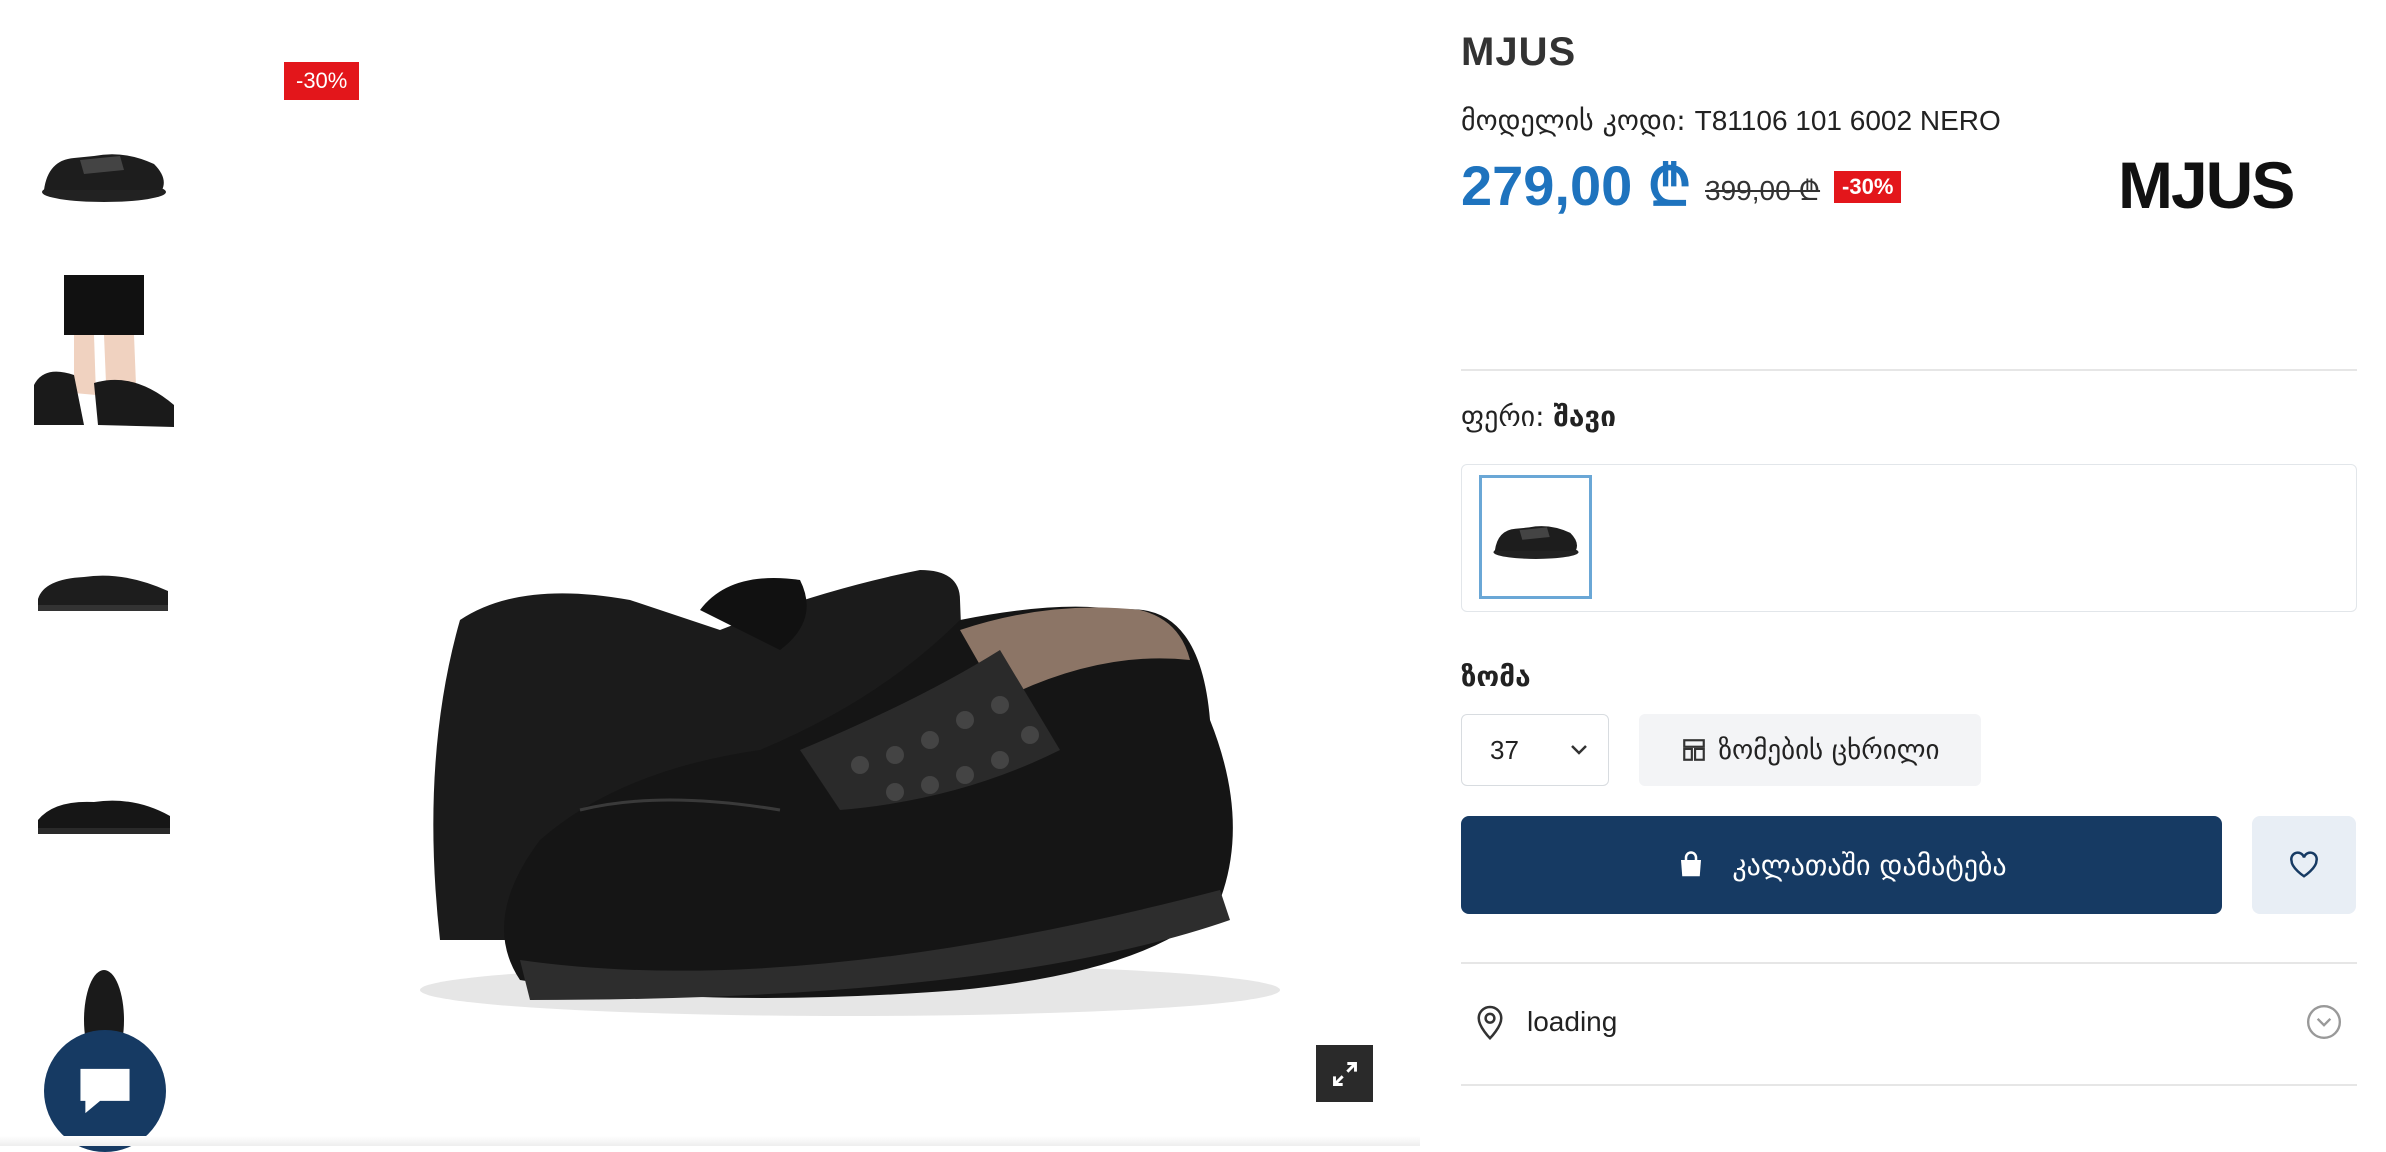 Image resolution: width=2386 pixels, height=1152 pixels. I want to click on worn-shoe-thumbnail-image, so click(104, 351).